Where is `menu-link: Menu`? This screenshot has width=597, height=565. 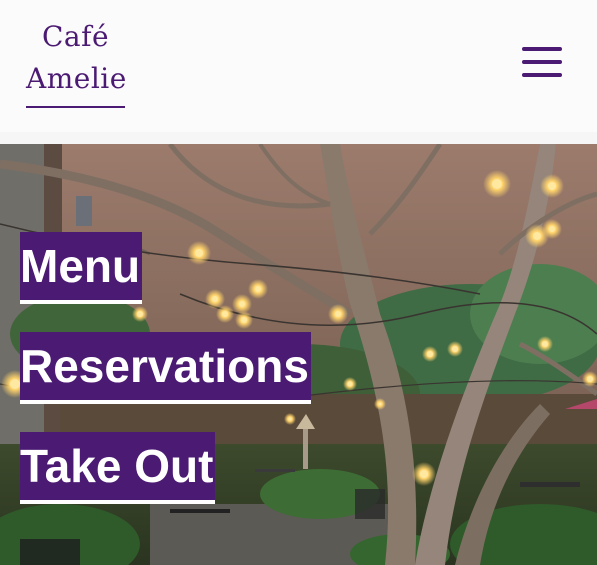 menu-link: Menu is located at coordinates (81, 268).